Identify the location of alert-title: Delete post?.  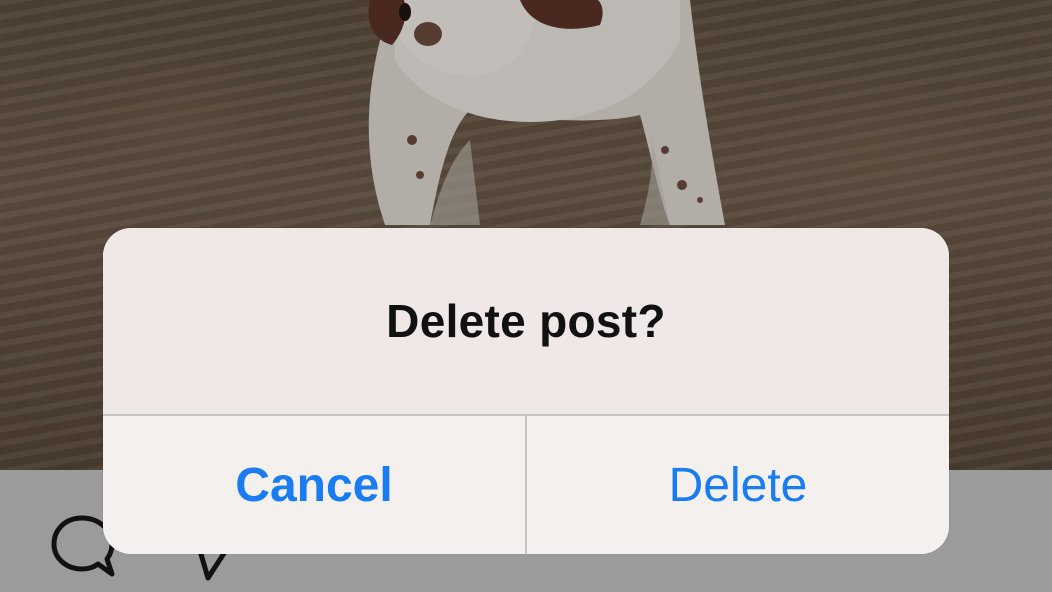
(526, 321).